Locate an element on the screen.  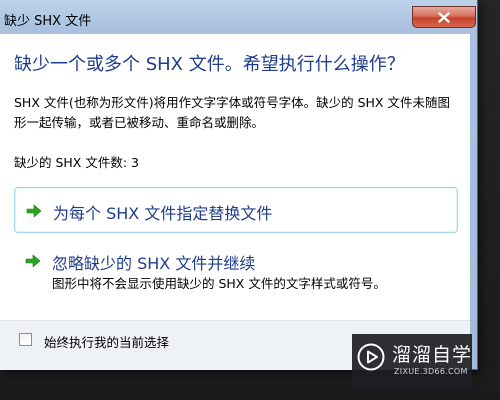
watermark-name: 溜溜自学 is located at coordinates (432, 355).